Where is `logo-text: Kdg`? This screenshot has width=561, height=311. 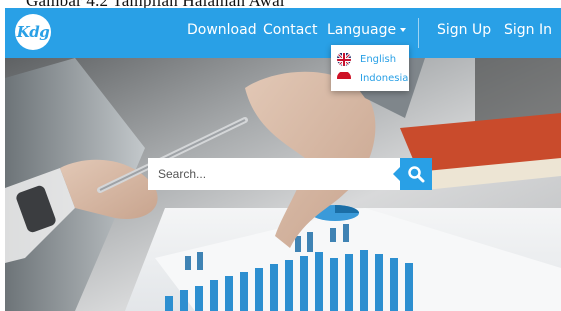
logo-text: Kdg is located at coordinates (33, 32).